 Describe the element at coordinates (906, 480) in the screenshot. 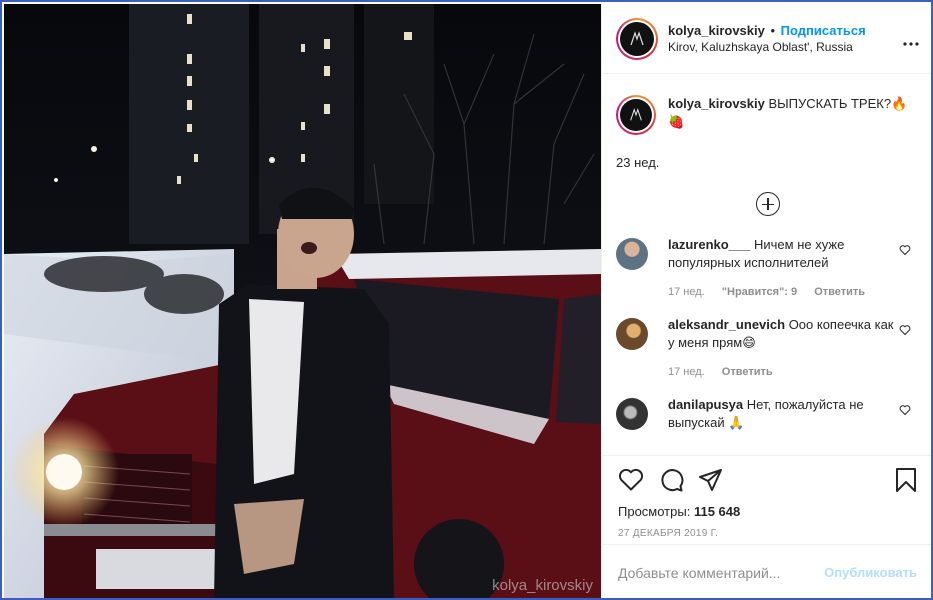

I see `bookmark-icon` at that location.